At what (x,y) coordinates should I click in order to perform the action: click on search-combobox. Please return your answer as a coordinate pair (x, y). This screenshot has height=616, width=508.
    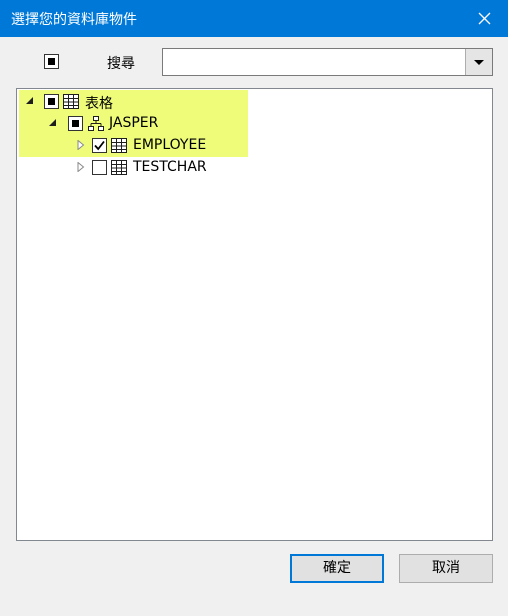
    Looking at the image, I should click on (327, 62).